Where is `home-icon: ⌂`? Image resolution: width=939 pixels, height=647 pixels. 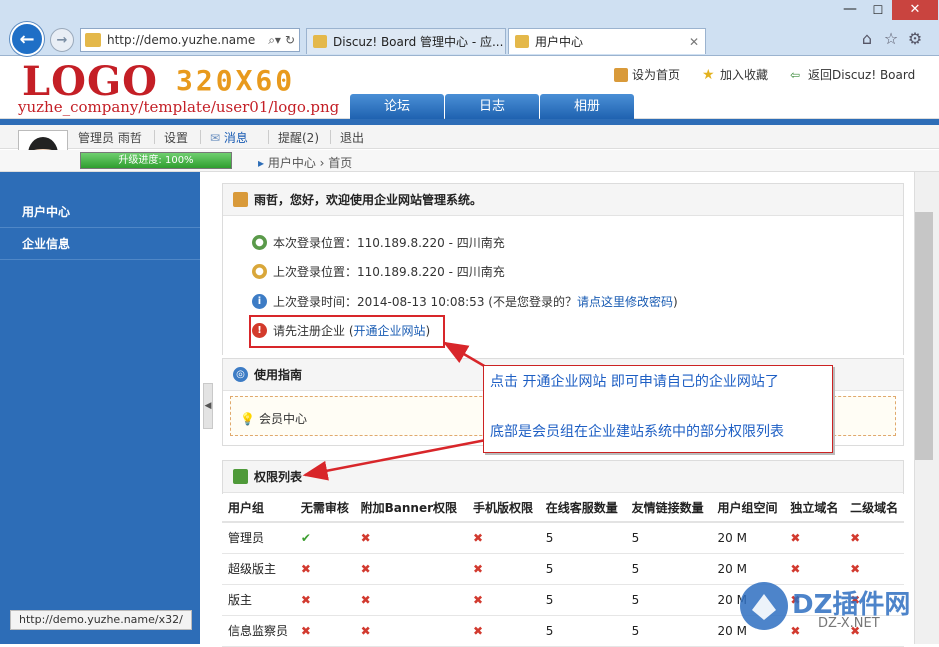 home-icon: ⌂ is located at coordinates (867, 39).